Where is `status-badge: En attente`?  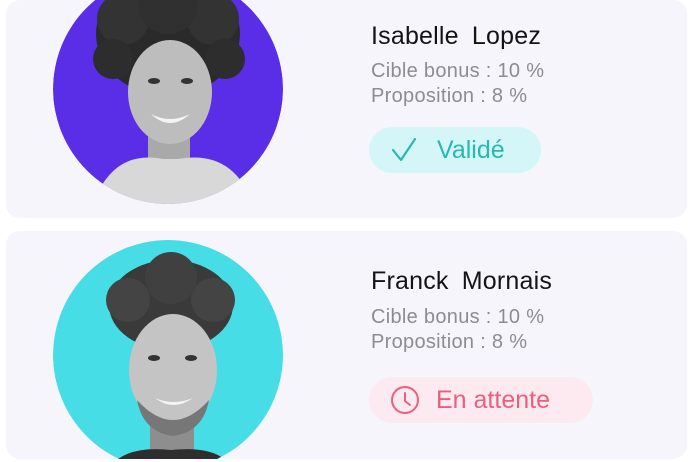 status-badge: En attente is located at coordinates (481, 400).